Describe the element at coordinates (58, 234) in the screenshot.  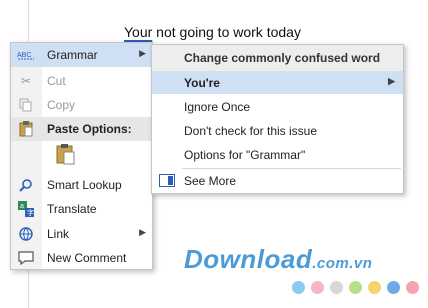
I see `link-label: Link` at that location.